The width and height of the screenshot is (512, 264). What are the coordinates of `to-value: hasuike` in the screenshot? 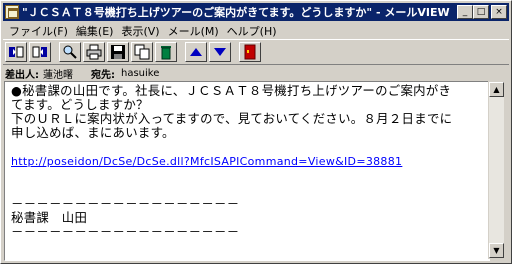 It's located at (140, 73).